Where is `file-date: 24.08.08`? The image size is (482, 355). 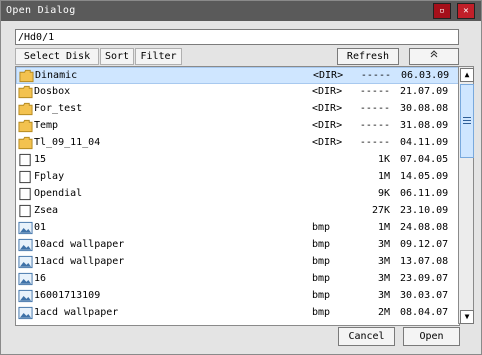 file-date: 24.08.08 is located at coordinates (424, 227).